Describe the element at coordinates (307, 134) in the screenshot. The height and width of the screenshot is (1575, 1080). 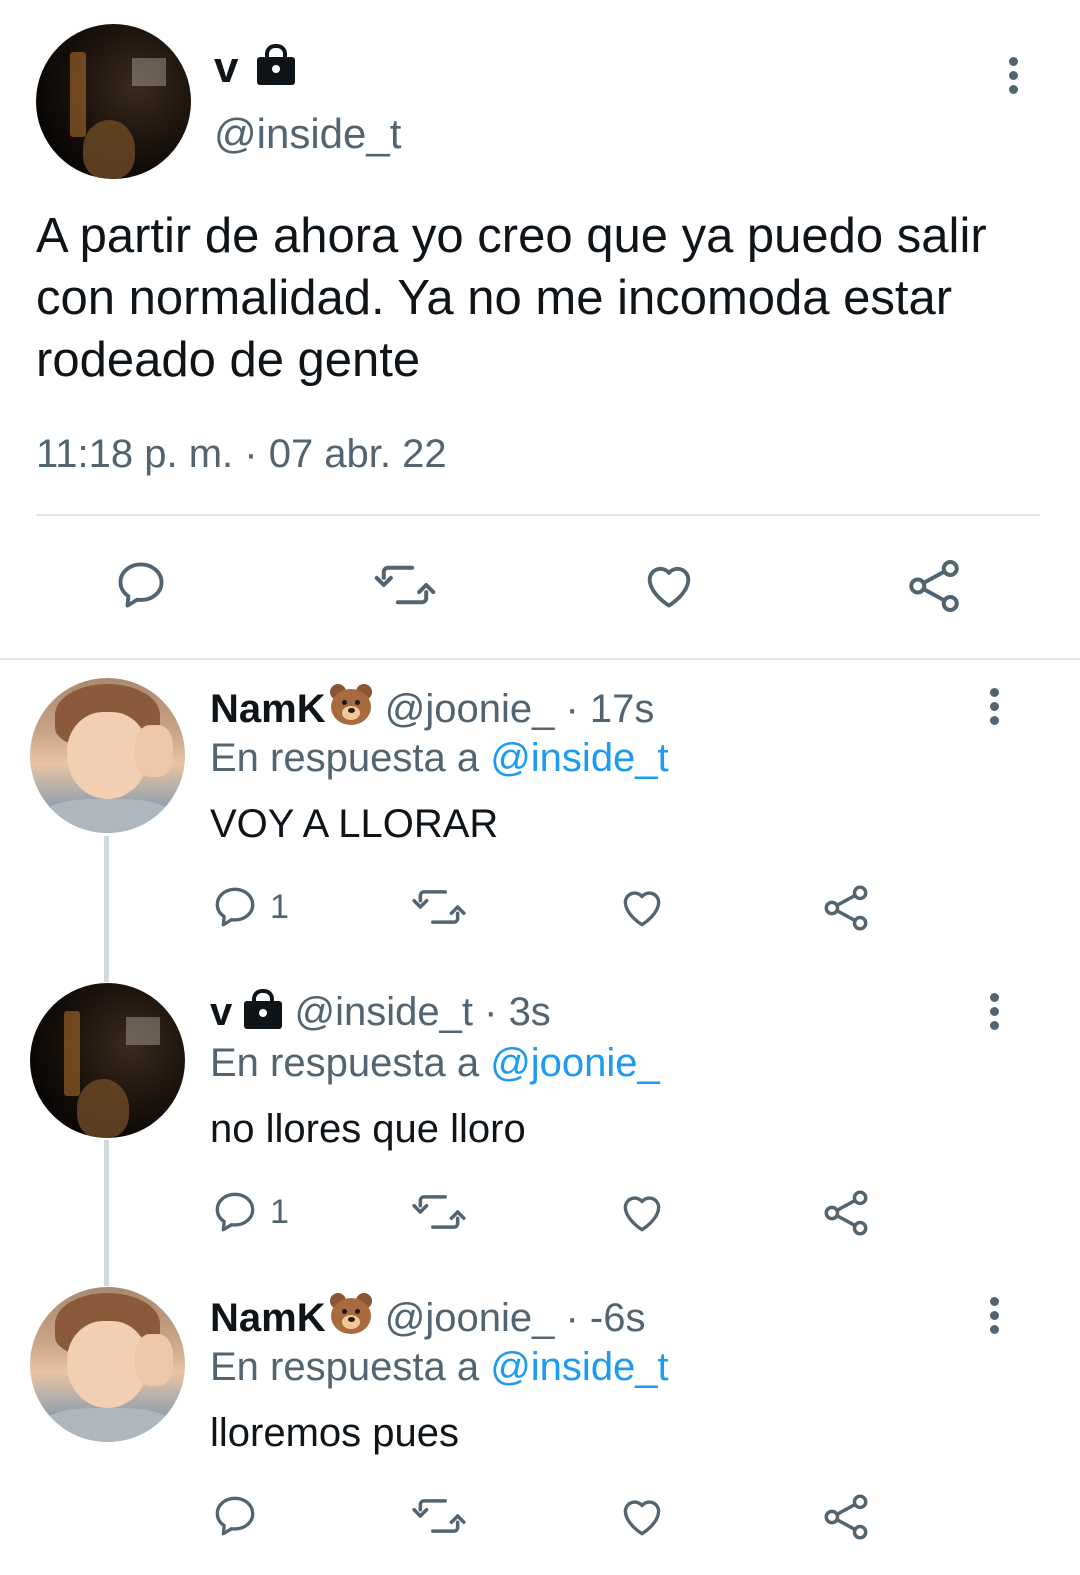
I see `author-handle: @inside_t` at that location.